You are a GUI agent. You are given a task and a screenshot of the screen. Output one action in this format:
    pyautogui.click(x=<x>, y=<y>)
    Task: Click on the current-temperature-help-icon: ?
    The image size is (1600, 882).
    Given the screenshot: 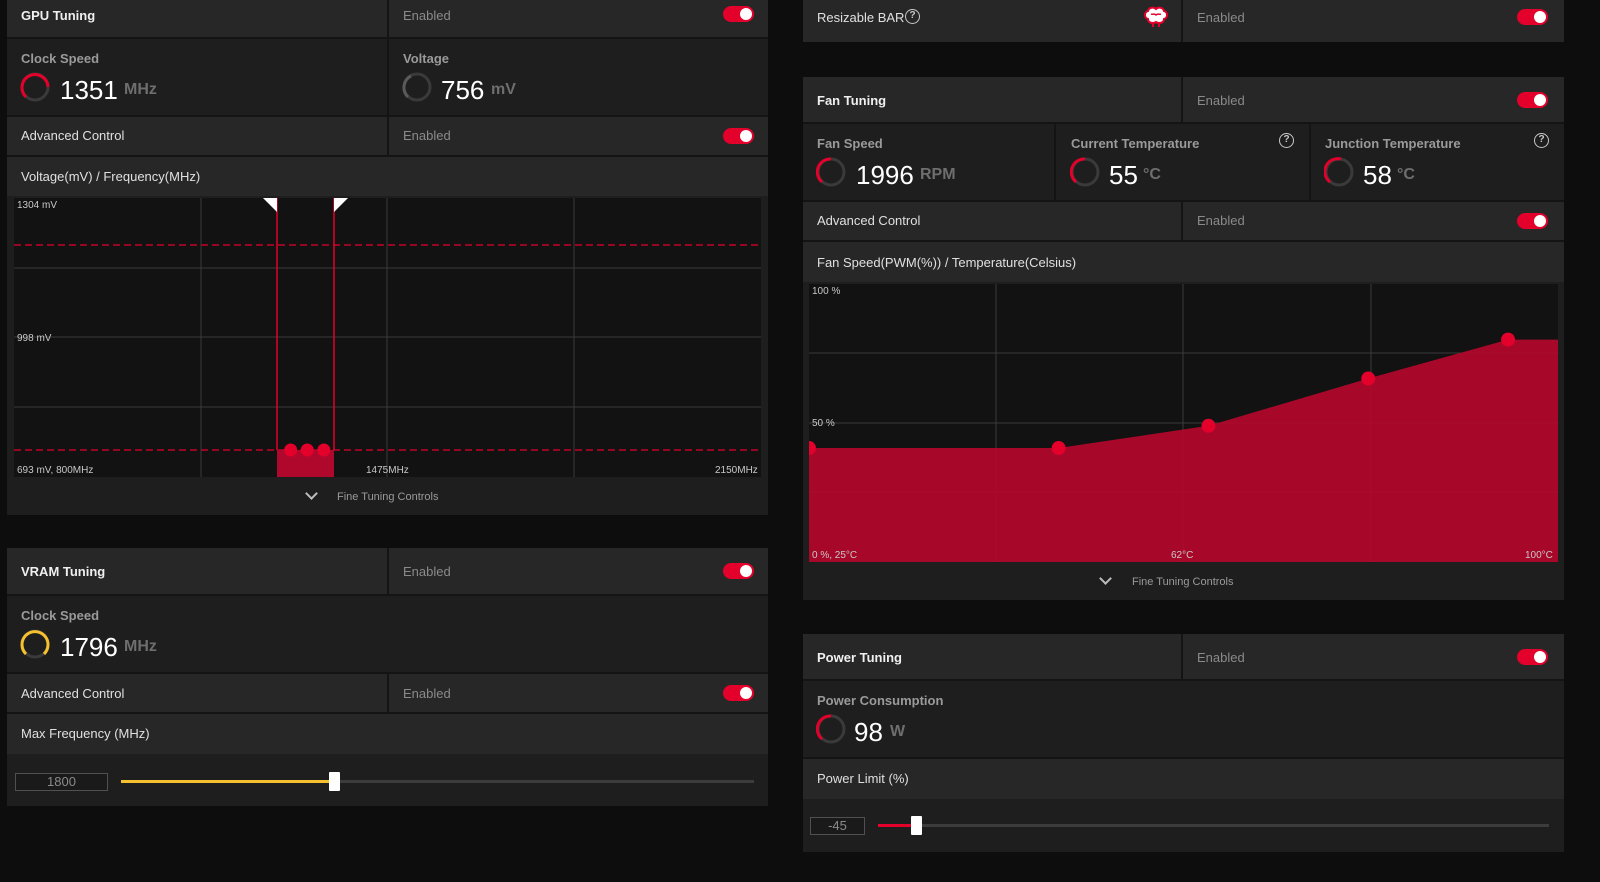 What is the action you would take?
    pyautogui.click(x=1286, y=140)
    